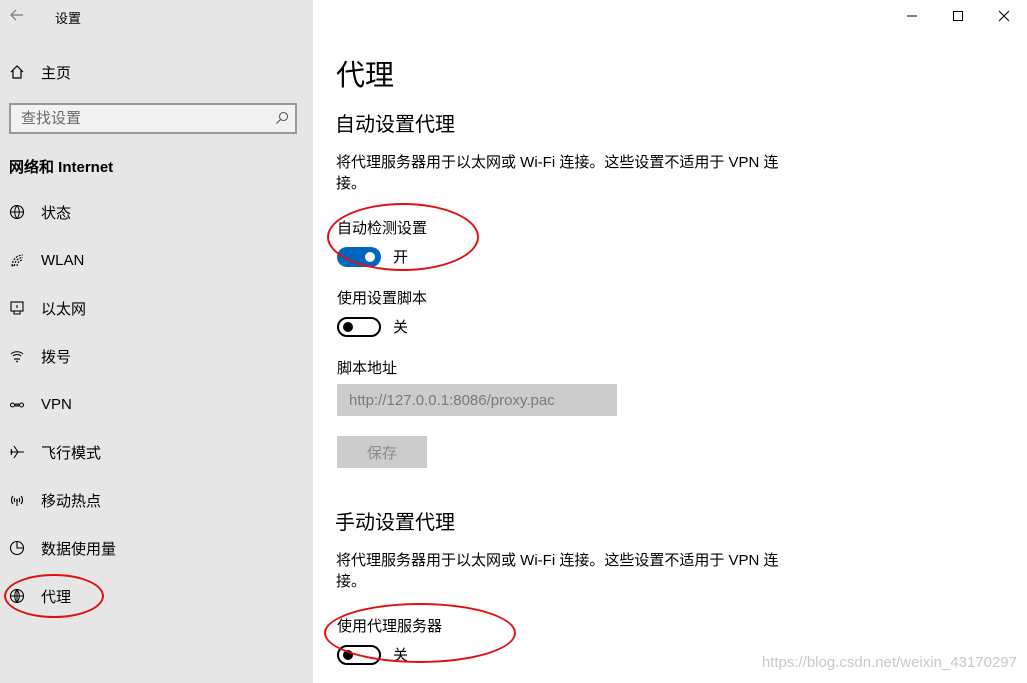 The image size is (1027, 683). What do you see at coordinates (56, 357) in the screenshot?
I see `sidebar-item-label: 拨号` at bounding box center [56, 357].